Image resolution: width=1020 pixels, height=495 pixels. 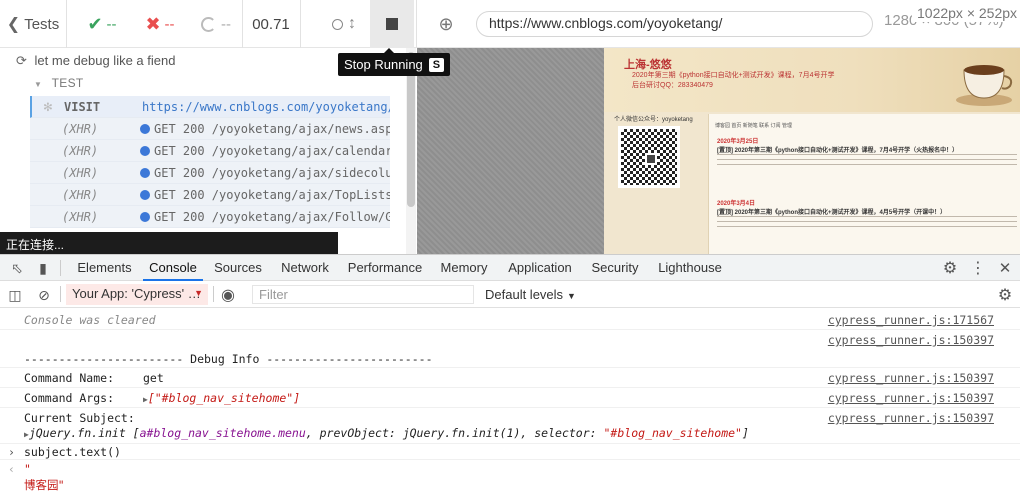 What do you see at coordinates (160, 24) in the screenshot?
I see `failed-count: ✖ --` at bounding box center [160, 24].